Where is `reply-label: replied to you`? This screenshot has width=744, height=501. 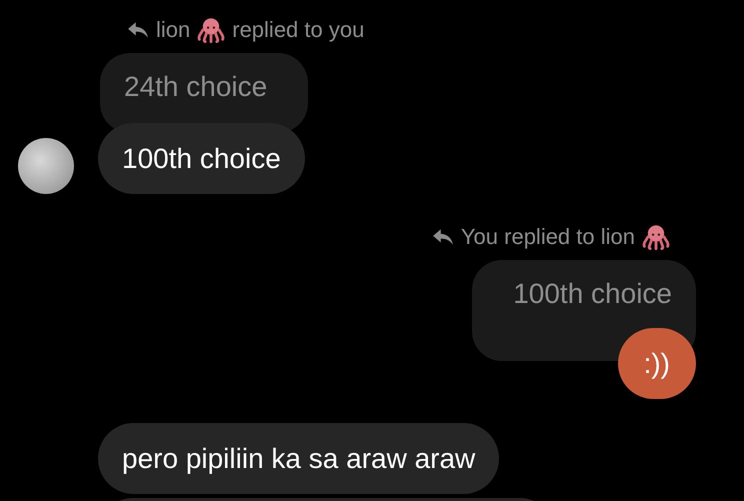
reply-label: replied to you is located at coordinates (298, 30).